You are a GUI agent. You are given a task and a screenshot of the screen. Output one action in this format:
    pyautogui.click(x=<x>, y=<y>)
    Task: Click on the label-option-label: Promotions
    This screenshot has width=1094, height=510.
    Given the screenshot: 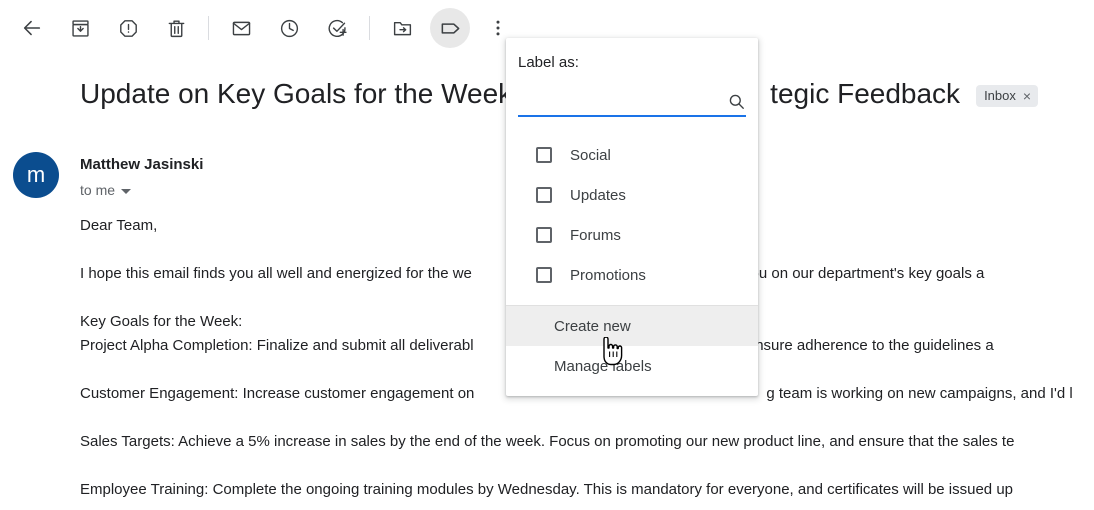 What is the action you would take?
    pyautogui.click(x=608, y=275)
    